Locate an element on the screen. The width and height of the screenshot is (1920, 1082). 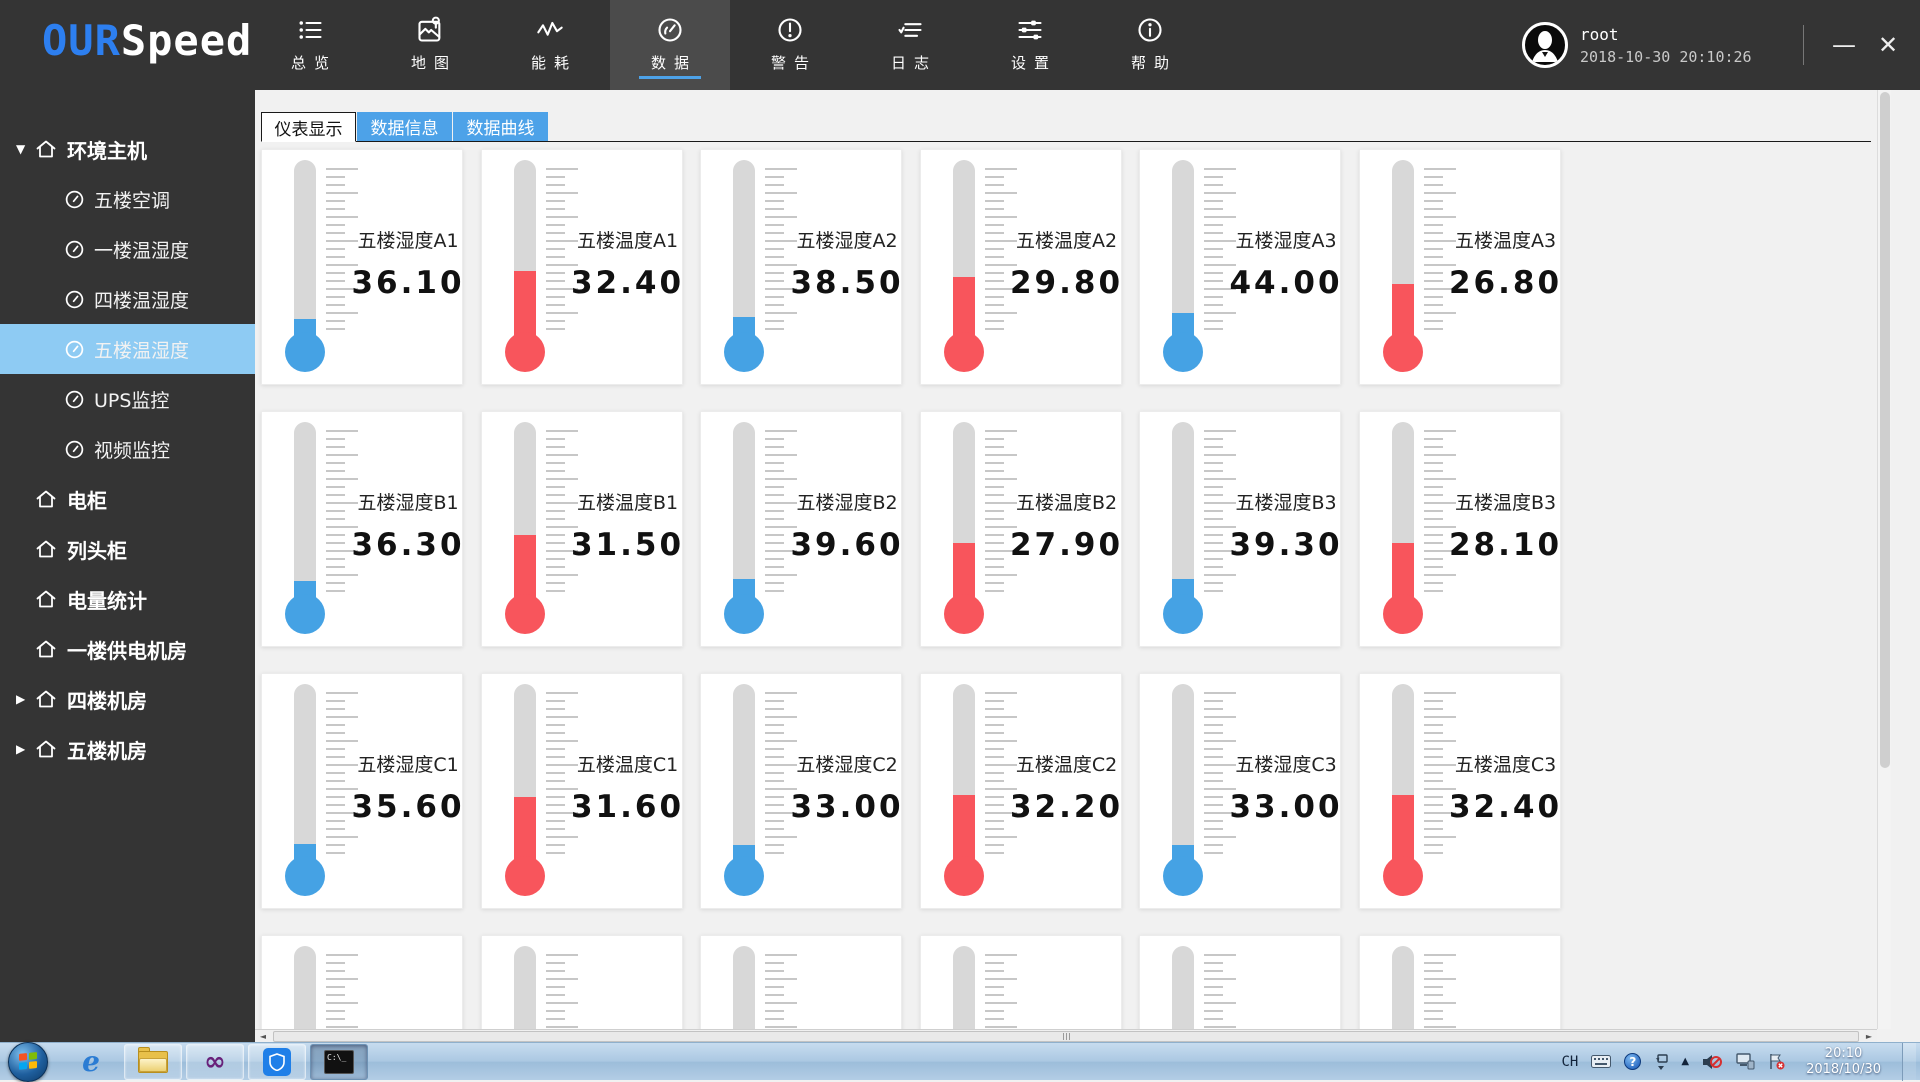
start-button is located at coordinates (28, 1062).